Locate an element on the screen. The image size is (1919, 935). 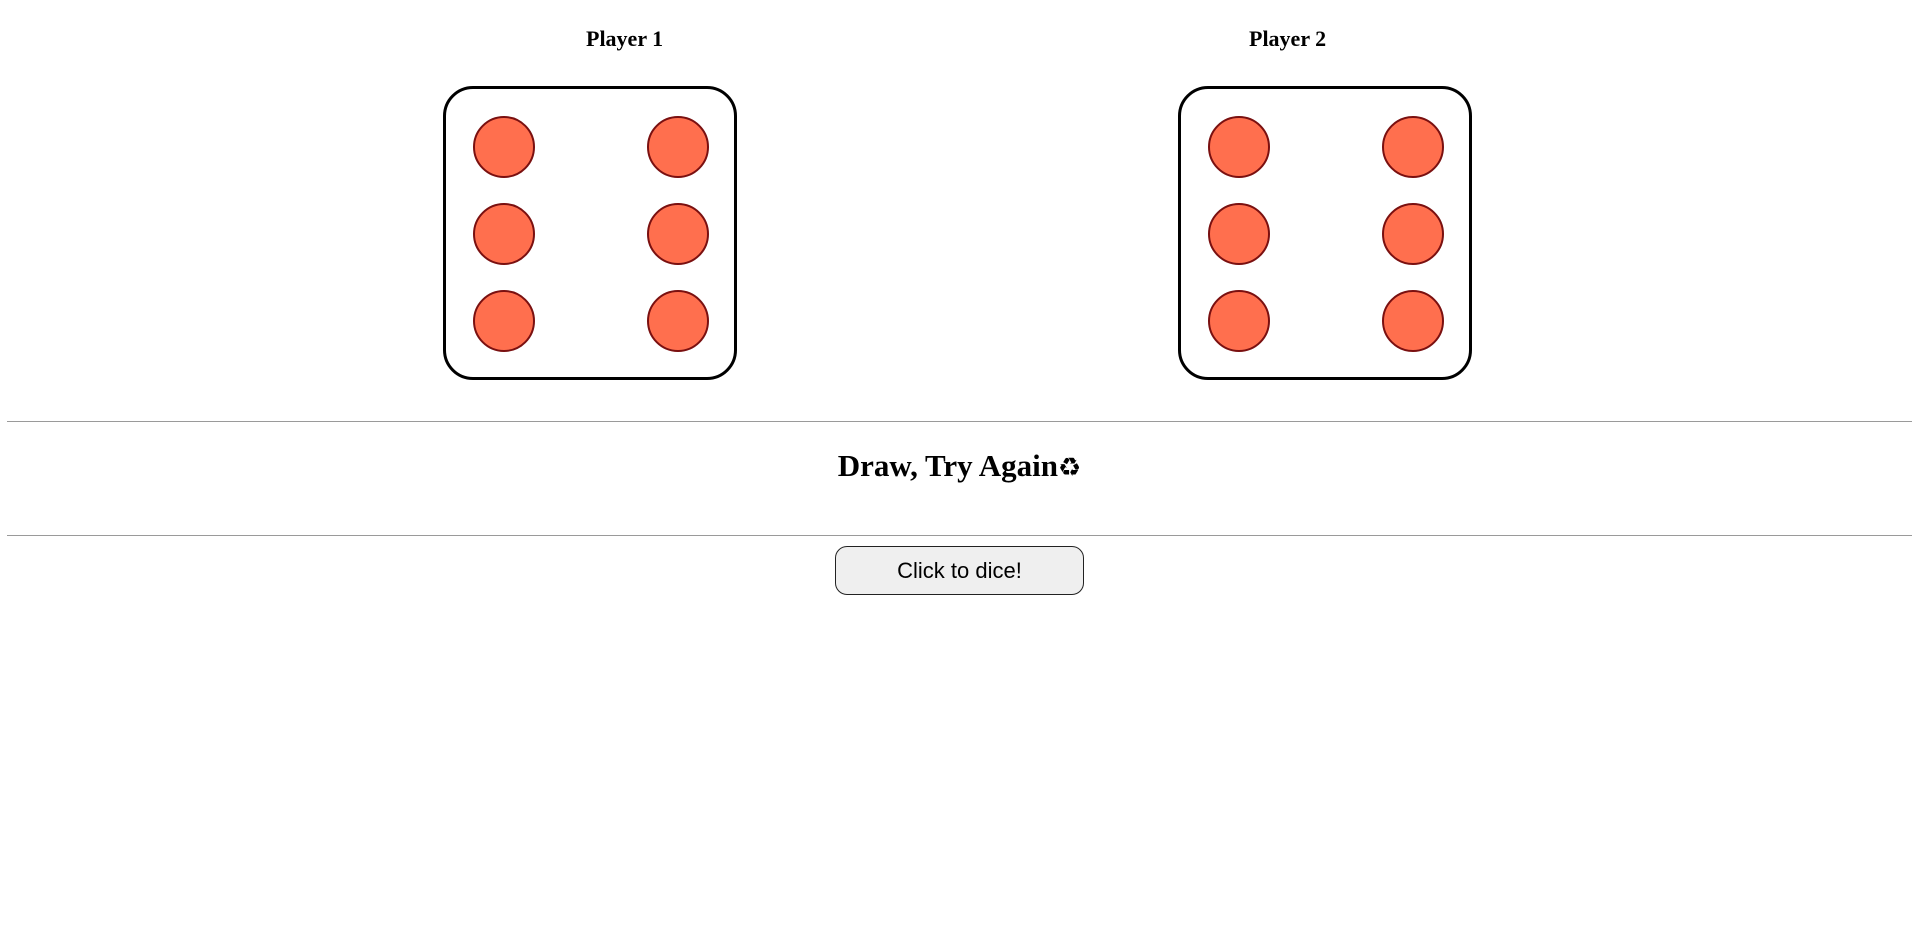
result-message: Draw, Try Again♻ is located at coordinates (959, 466).